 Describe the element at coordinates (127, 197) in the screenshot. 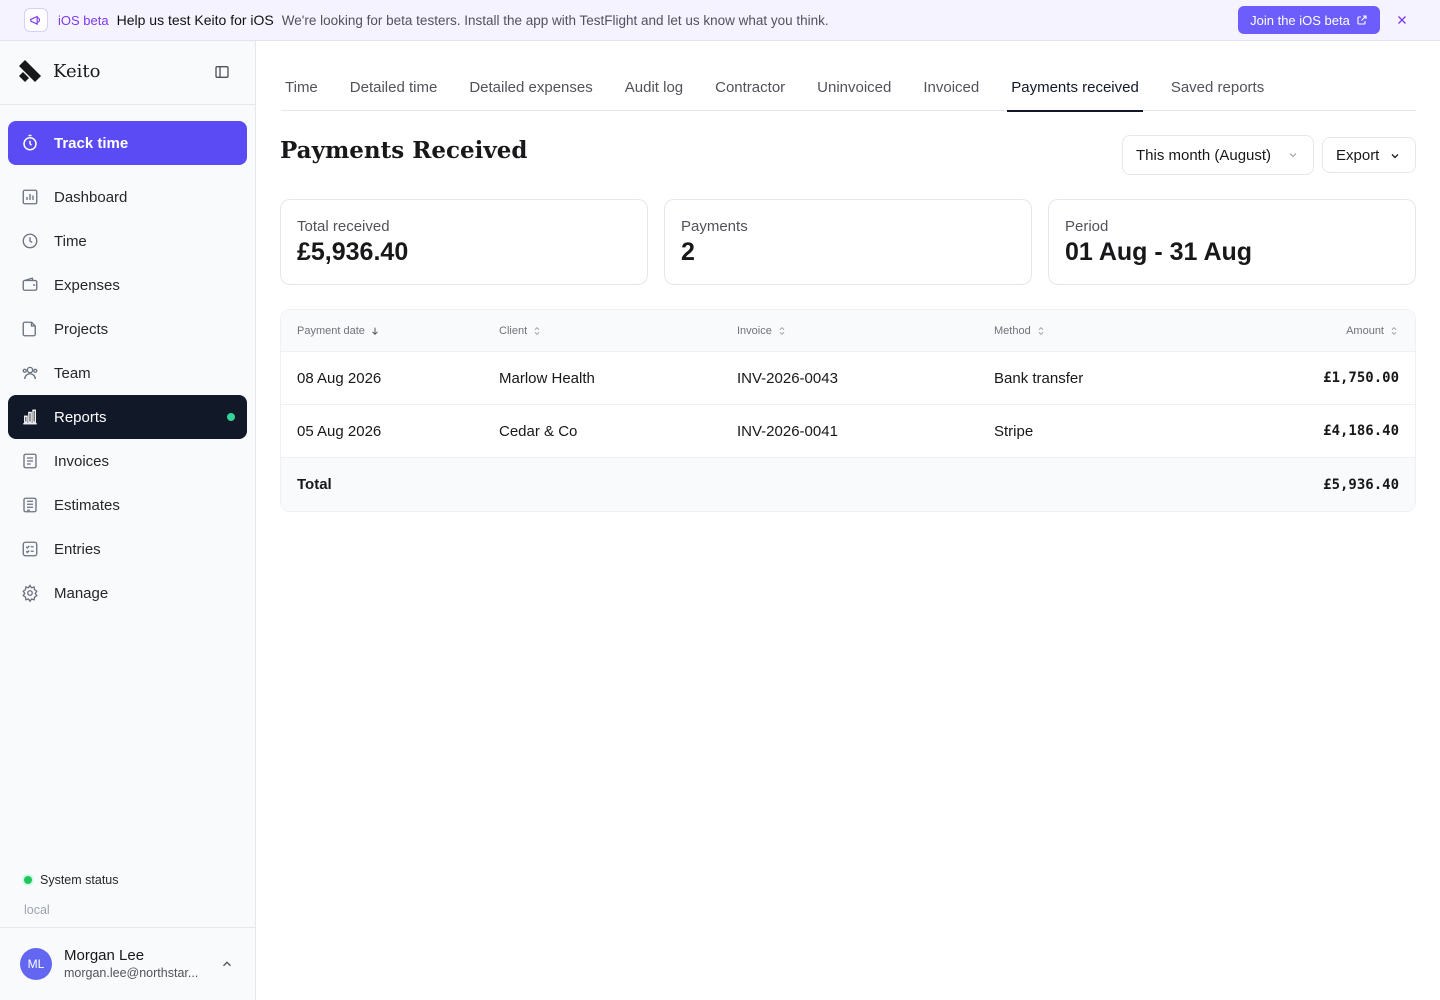

I see `sidebar-item-dashboard: Dashboard` at that location.